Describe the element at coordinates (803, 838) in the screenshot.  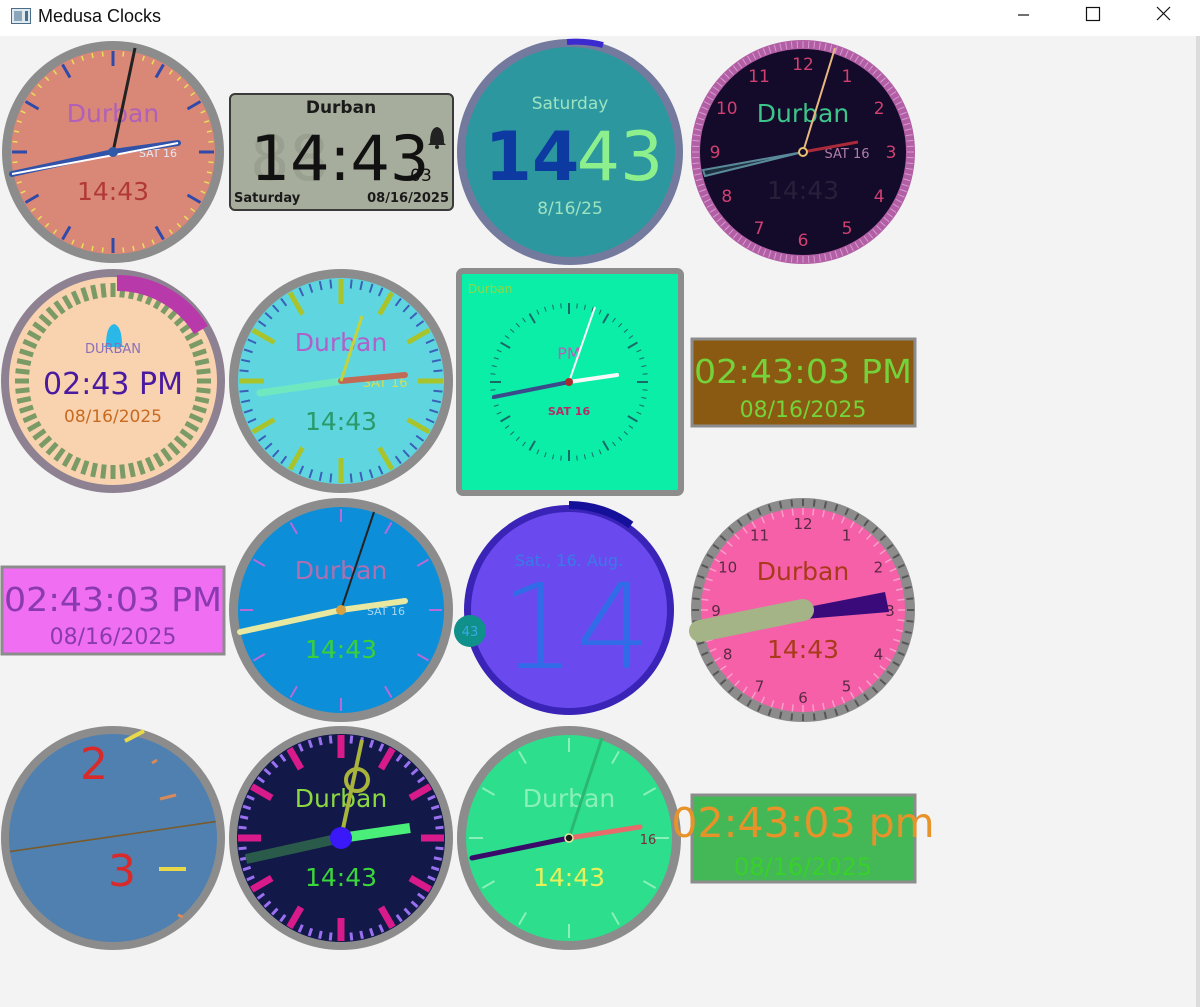
I see `clock-16: 02:43:03 pm 08/16/2025` at that location.